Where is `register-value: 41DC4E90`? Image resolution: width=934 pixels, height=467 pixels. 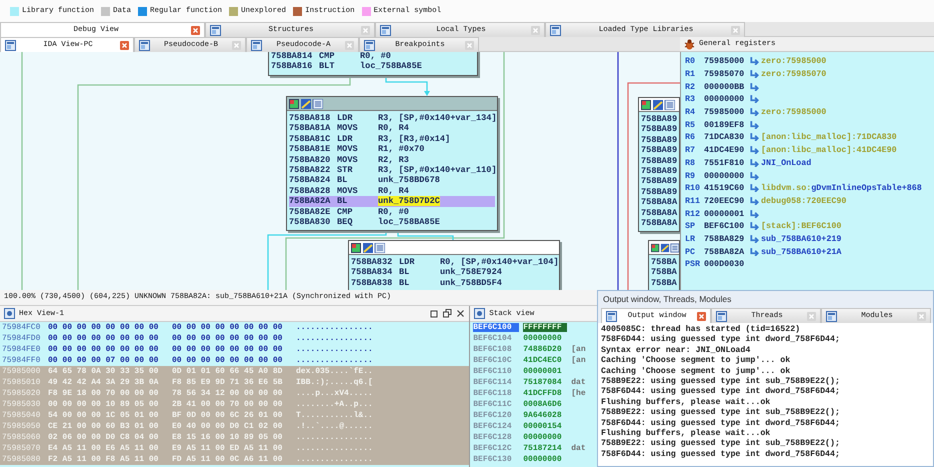 register-value: 41DC4E90 is located at coordinates (727, 150).